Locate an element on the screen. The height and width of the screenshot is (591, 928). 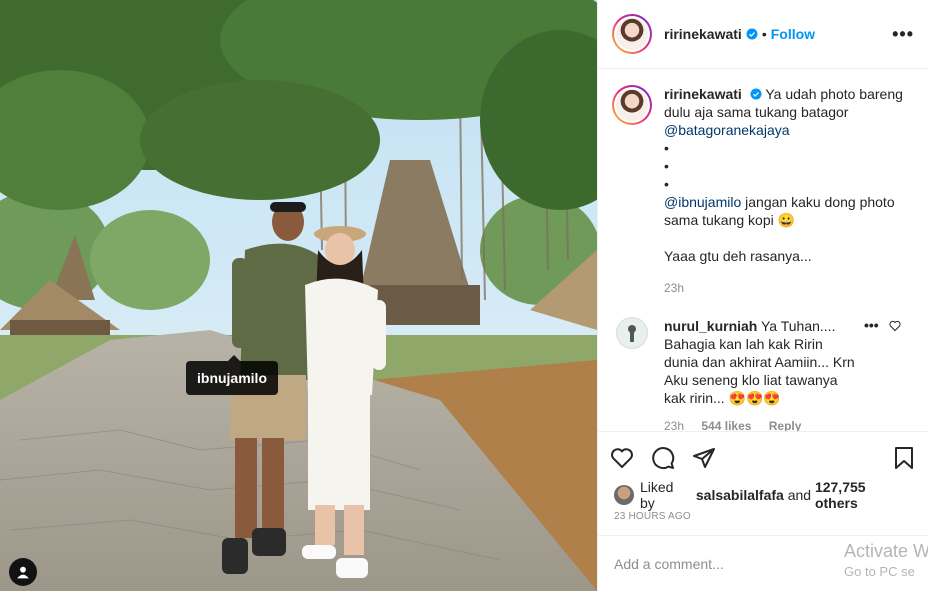
user-tag-icon is located at coordinates (23, 572).